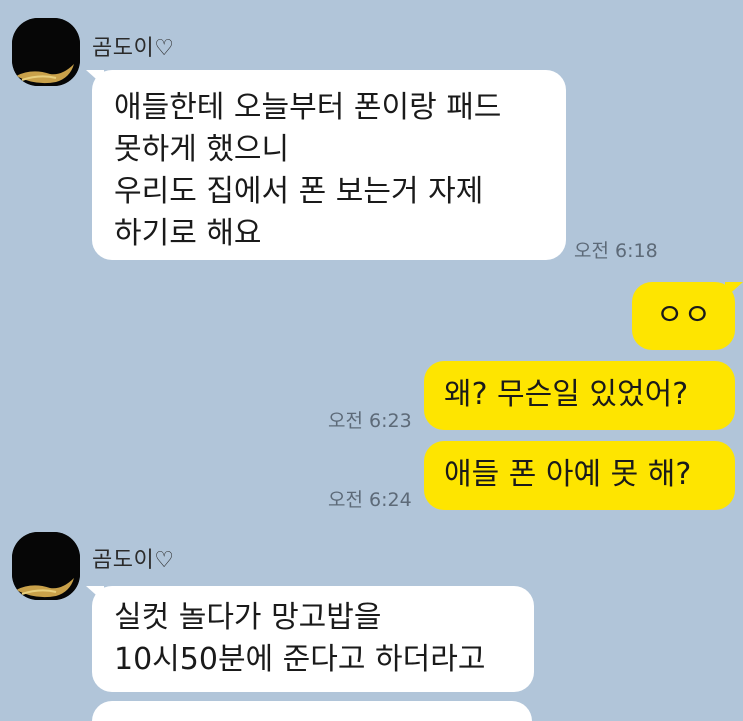 This screenshot has height=721, width=743. I want to click on message-text: 실컷 놀다가 망고밥을, so click(248, 617).